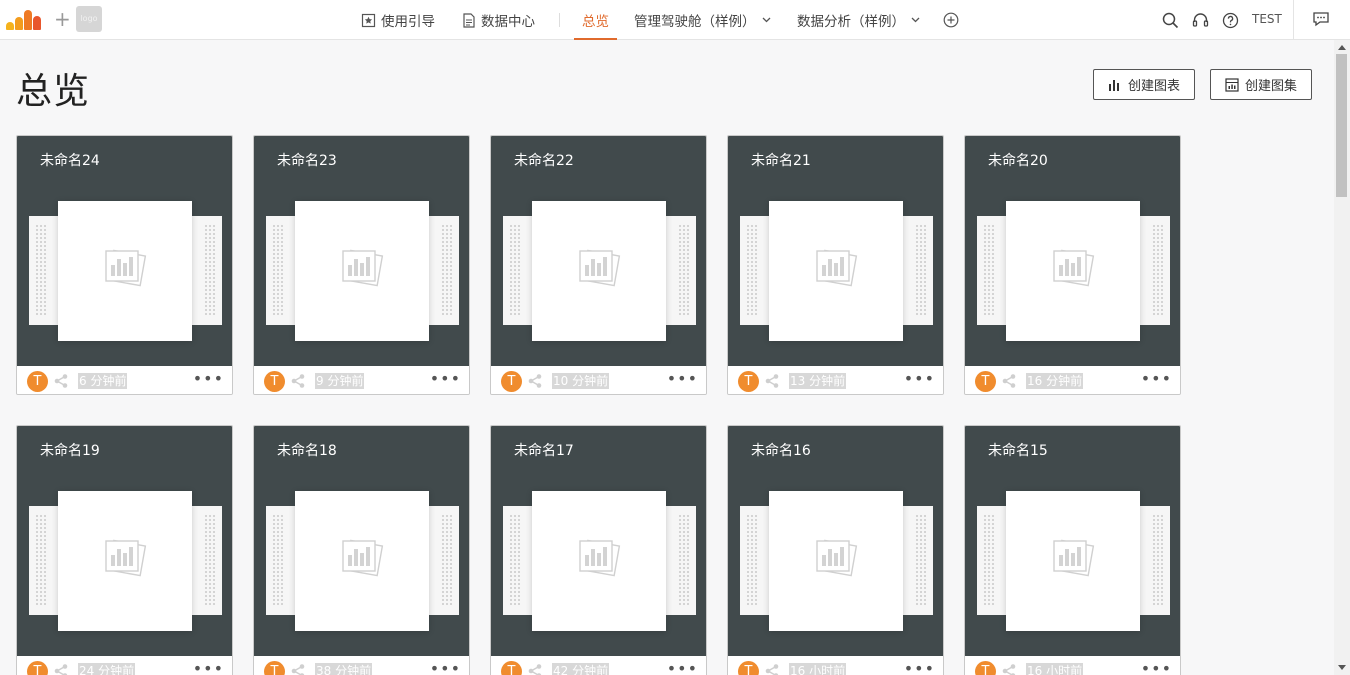 This screenshot has width=1350, height=675. Describe the element at coordinates (915, 20) in the screenshot. I see `chevron-down-icon` at that location.